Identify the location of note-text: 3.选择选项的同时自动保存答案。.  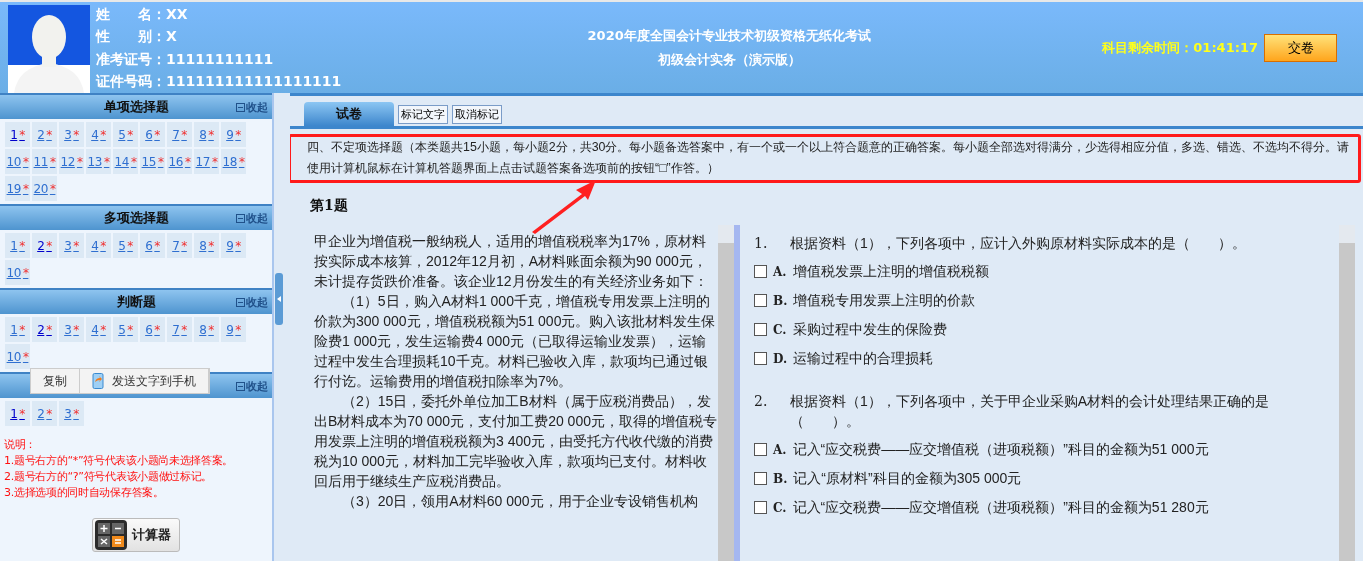
(84, 492).